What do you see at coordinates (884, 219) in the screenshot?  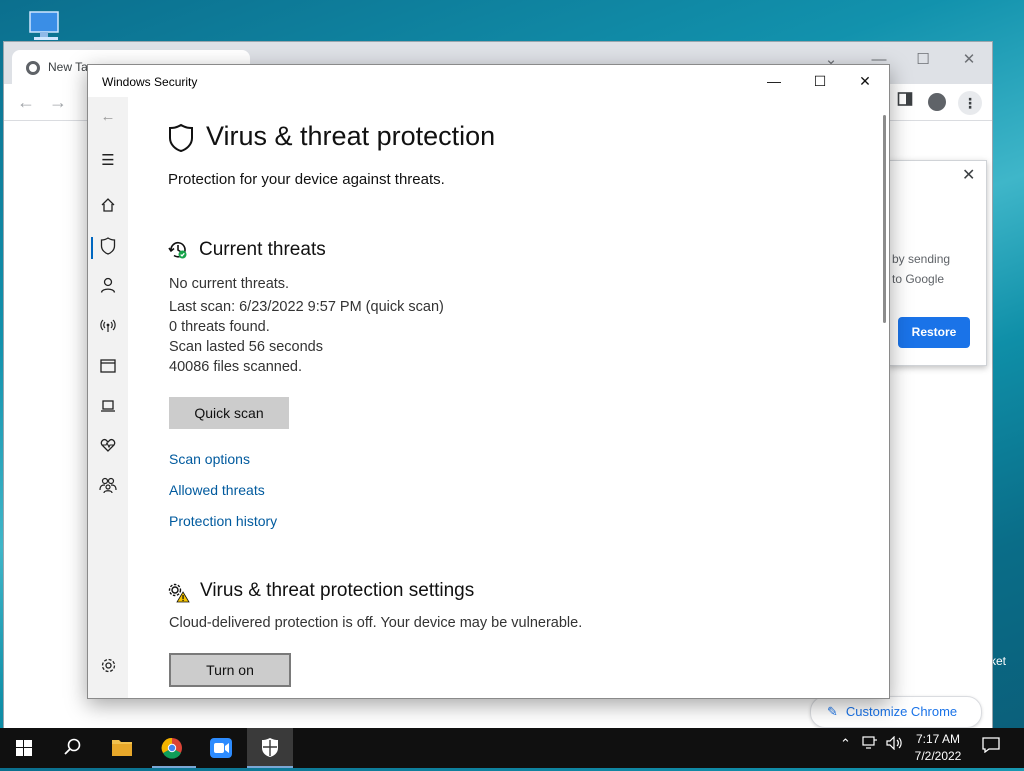 I see `vertical-scrollbar` at bounding box center [884, 219].